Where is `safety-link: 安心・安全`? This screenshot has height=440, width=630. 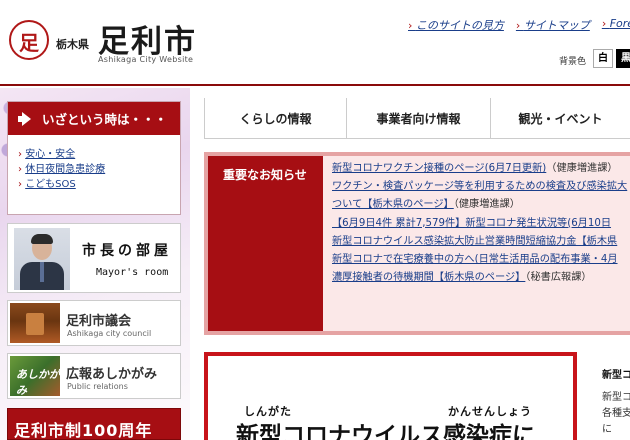 safety-link: 安心・安全 is located at coordinates (50, 154).